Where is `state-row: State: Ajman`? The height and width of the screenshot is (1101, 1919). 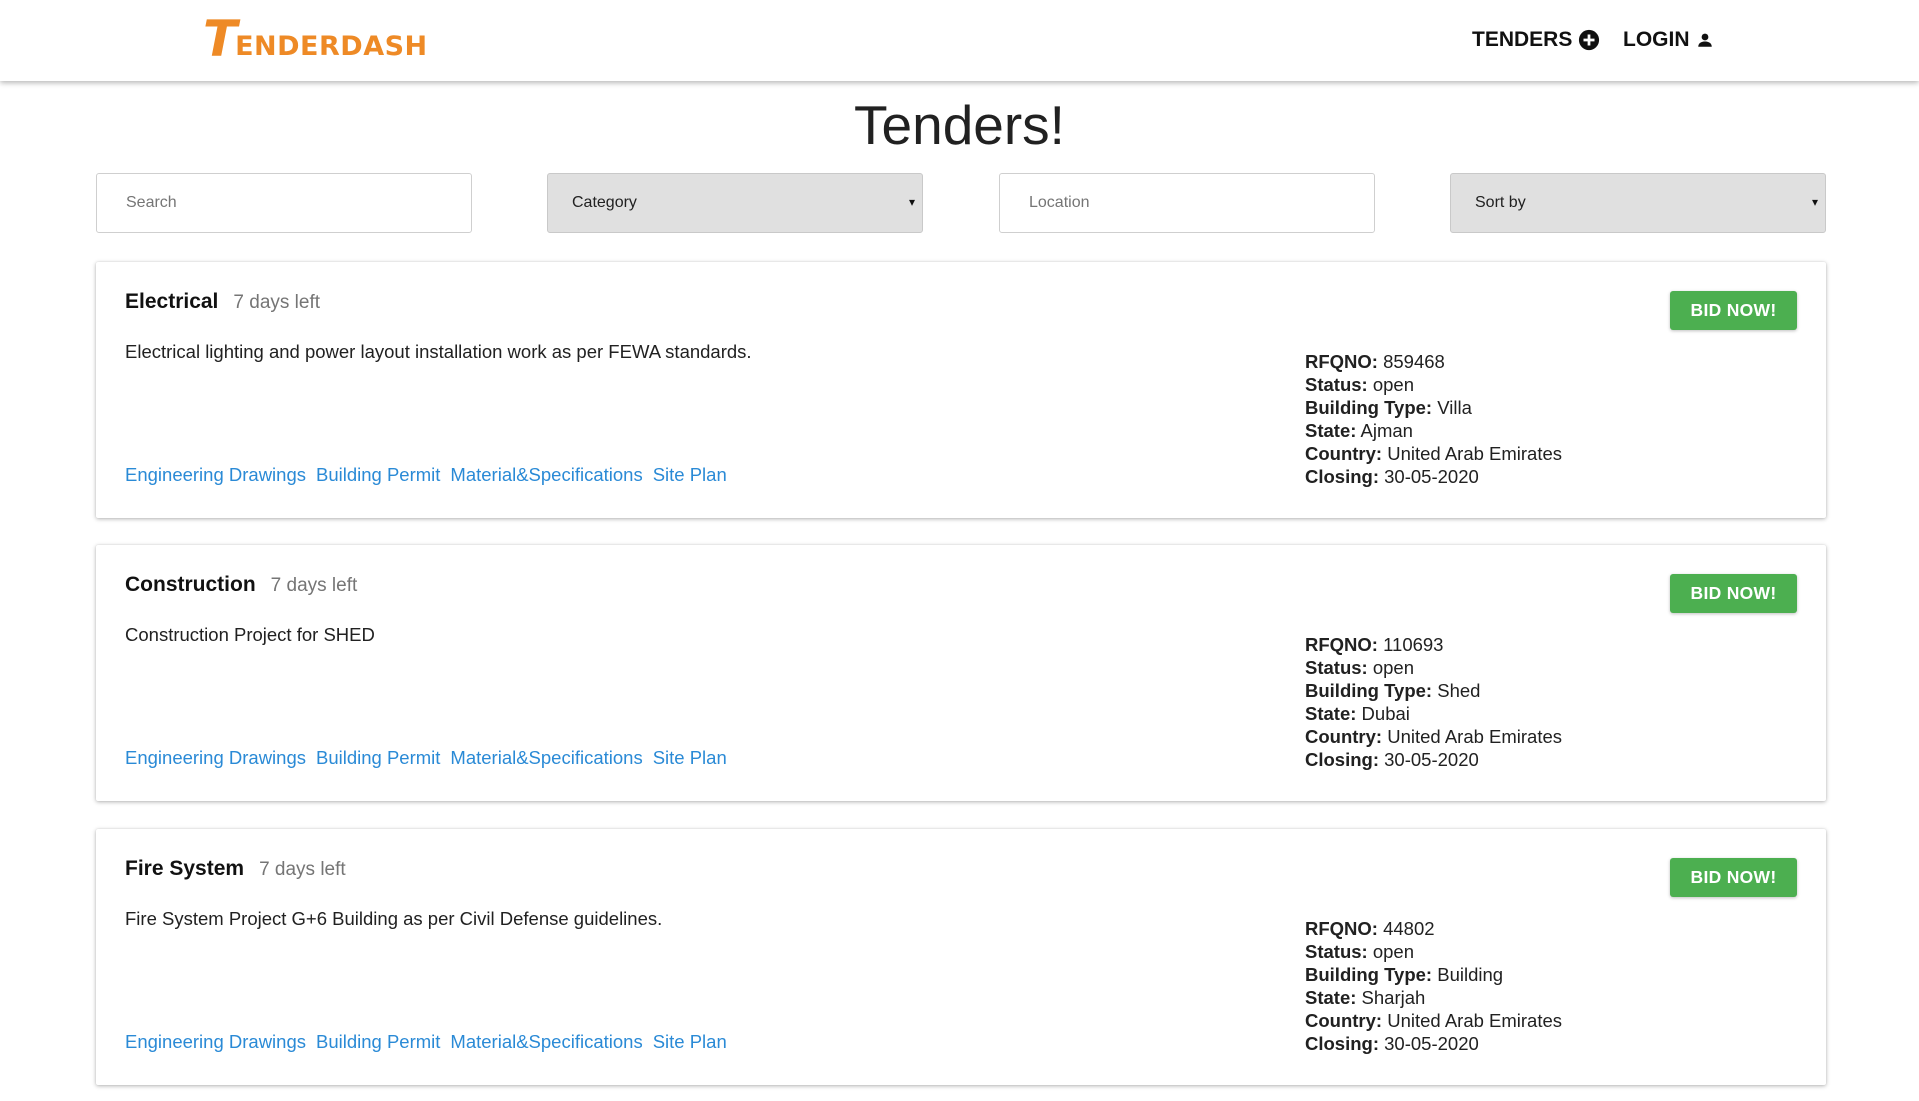
state-row: State: Ajman is located at coordinates (1359, 430).